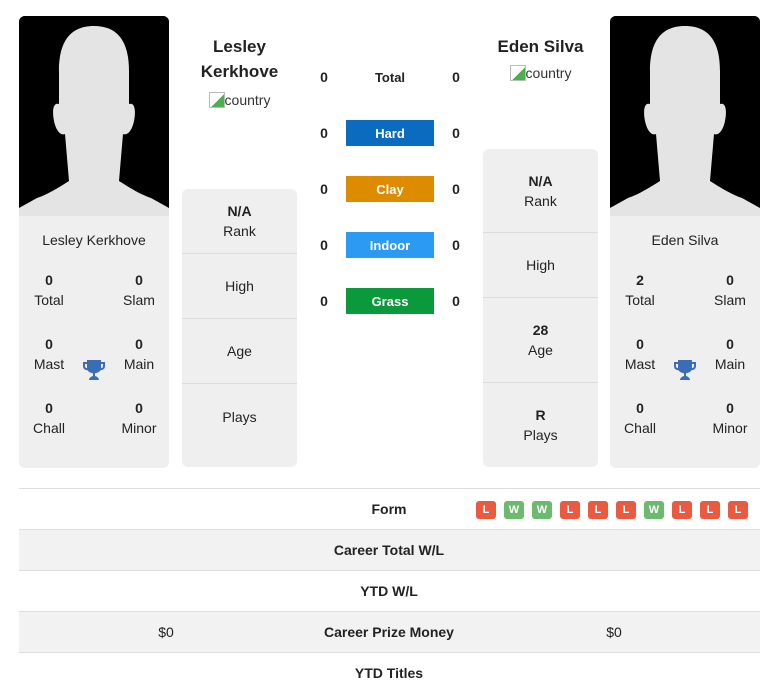 The image size is (779, 699). I want to click on player1-name-line1: Lesley, so click(239, 46).